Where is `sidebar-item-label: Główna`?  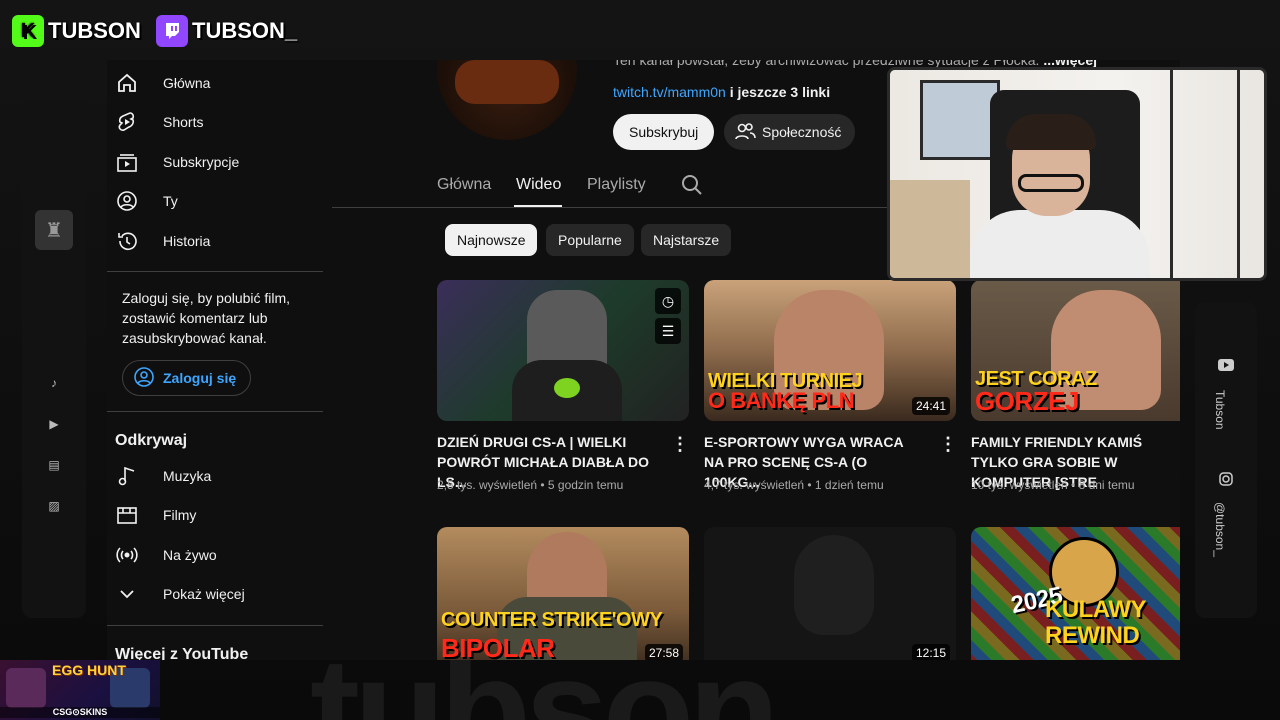
sidebar-item-label: Główna is located at coordinates (187, 83).